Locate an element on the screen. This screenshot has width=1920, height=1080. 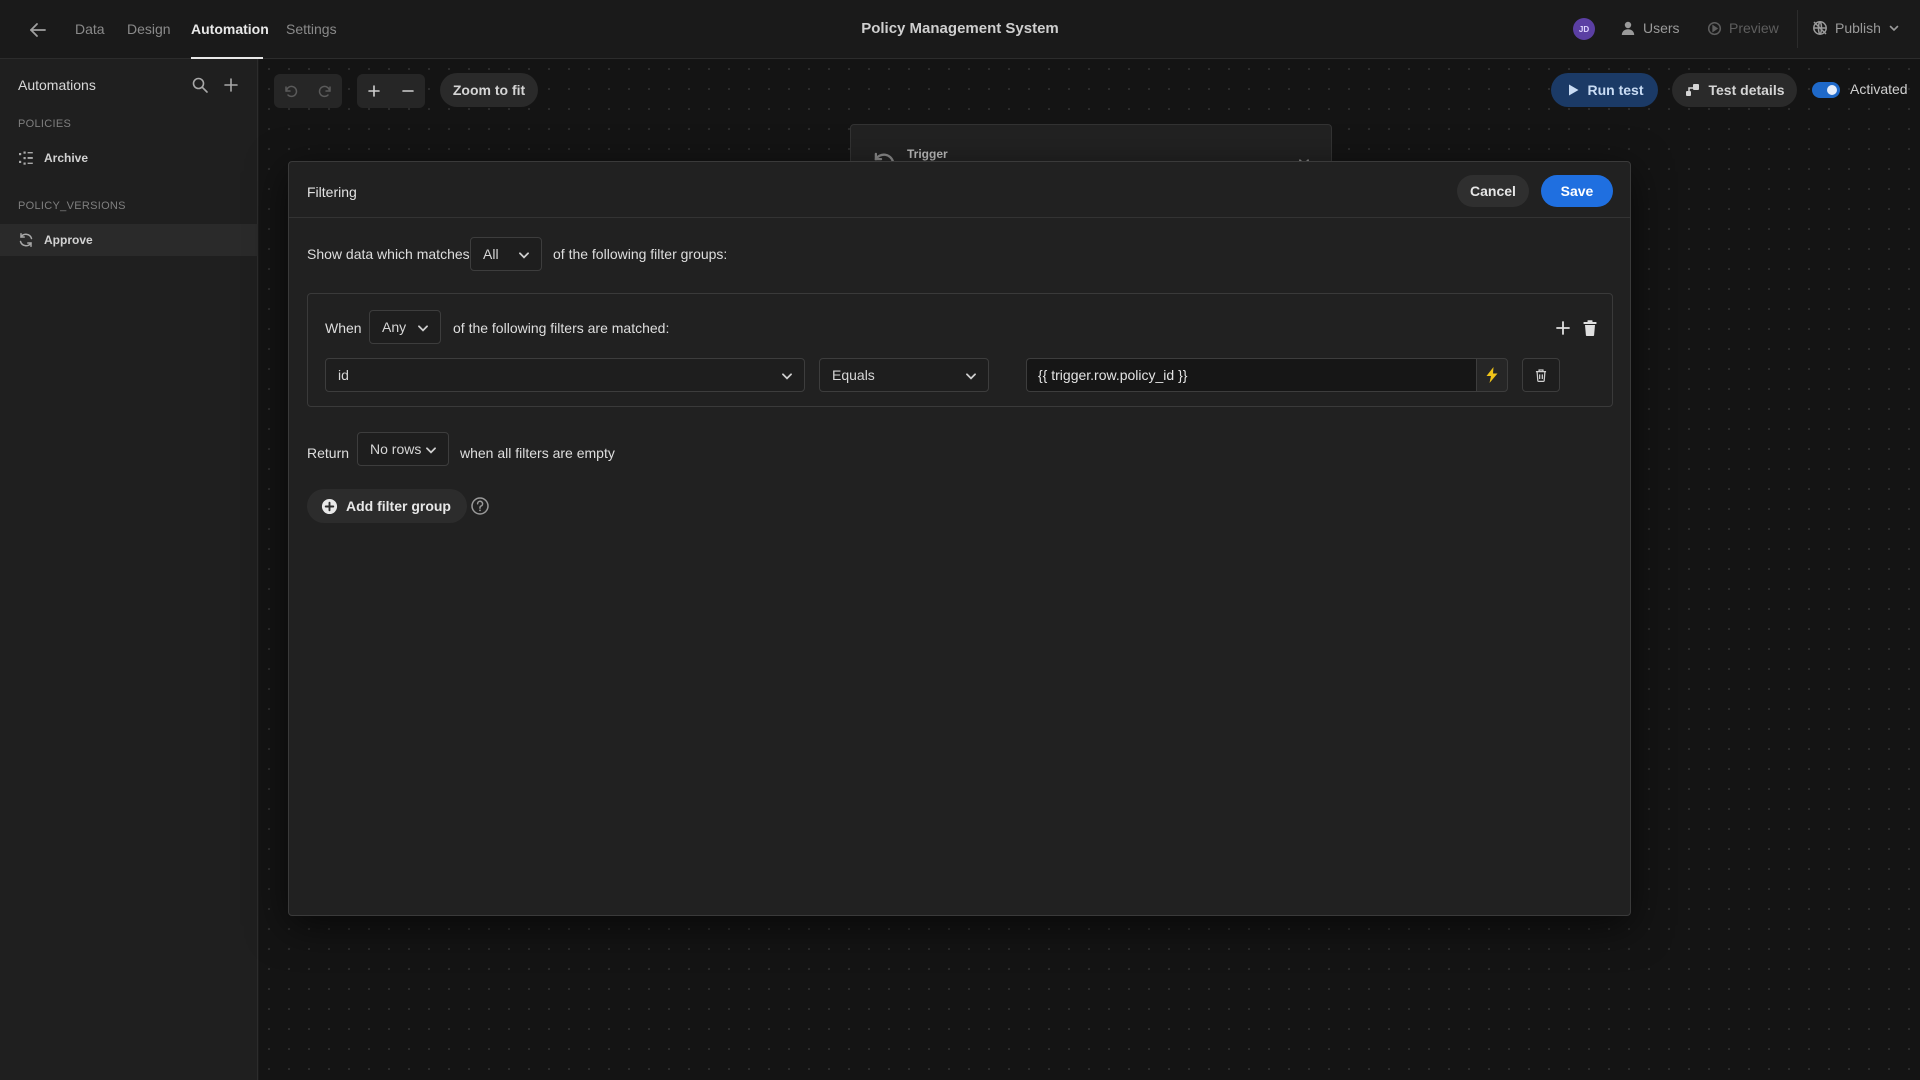
return-select: No rows is located at coordinates (403, 449).